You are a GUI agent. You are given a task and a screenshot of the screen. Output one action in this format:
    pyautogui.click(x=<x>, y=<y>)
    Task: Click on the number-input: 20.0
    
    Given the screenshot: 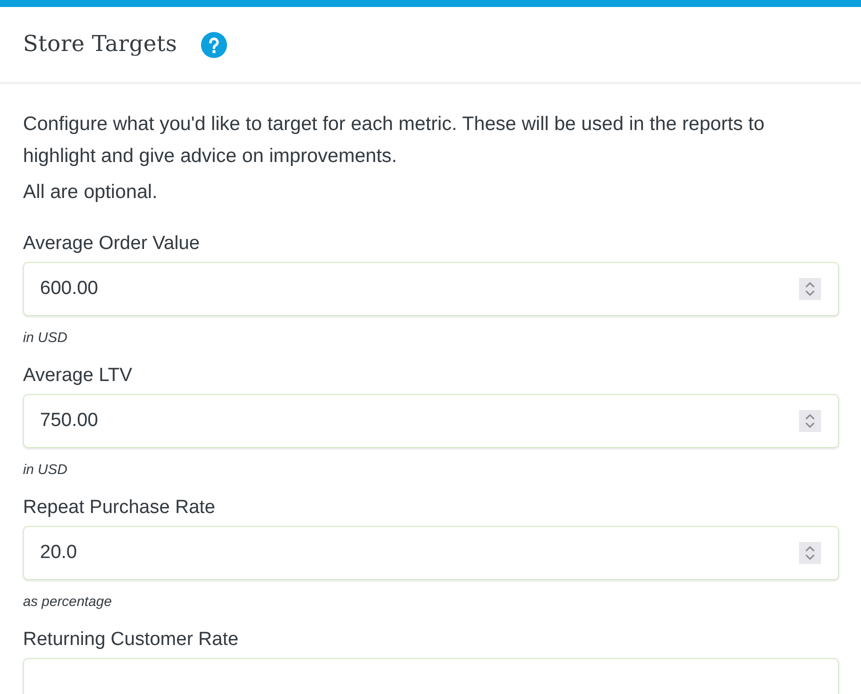 What is the action you would take?
    pyautogui.click(x=419, y=553)
    